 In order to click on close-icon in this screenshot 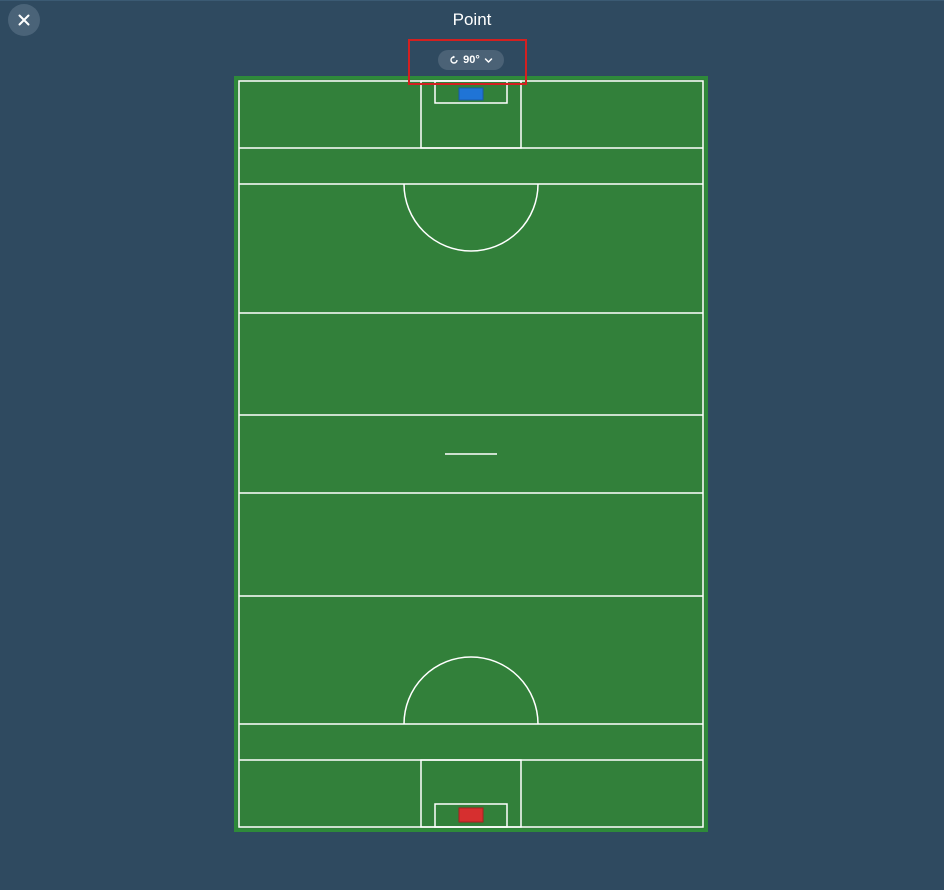, I will do `click(24, 20)`.